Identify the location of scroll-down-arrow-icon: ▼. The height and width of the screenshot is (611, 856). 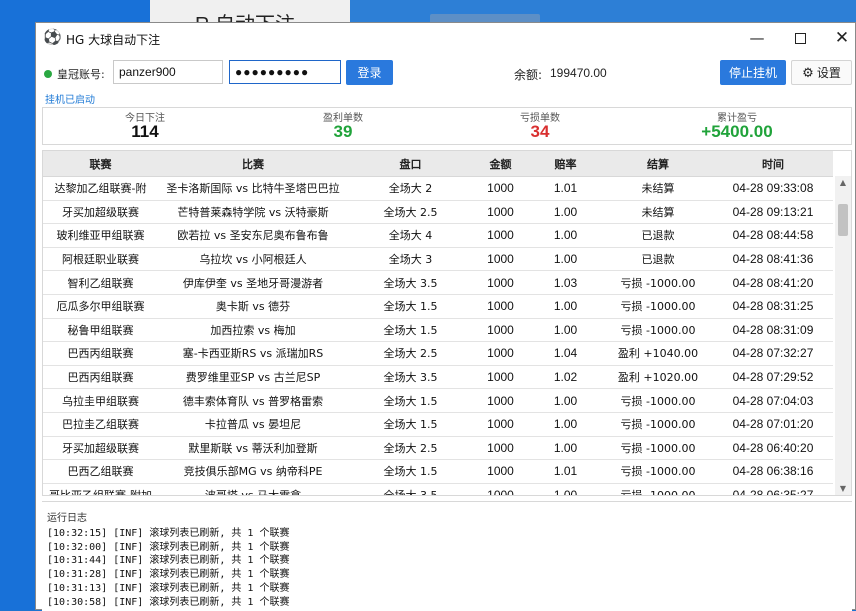
(843, 488).